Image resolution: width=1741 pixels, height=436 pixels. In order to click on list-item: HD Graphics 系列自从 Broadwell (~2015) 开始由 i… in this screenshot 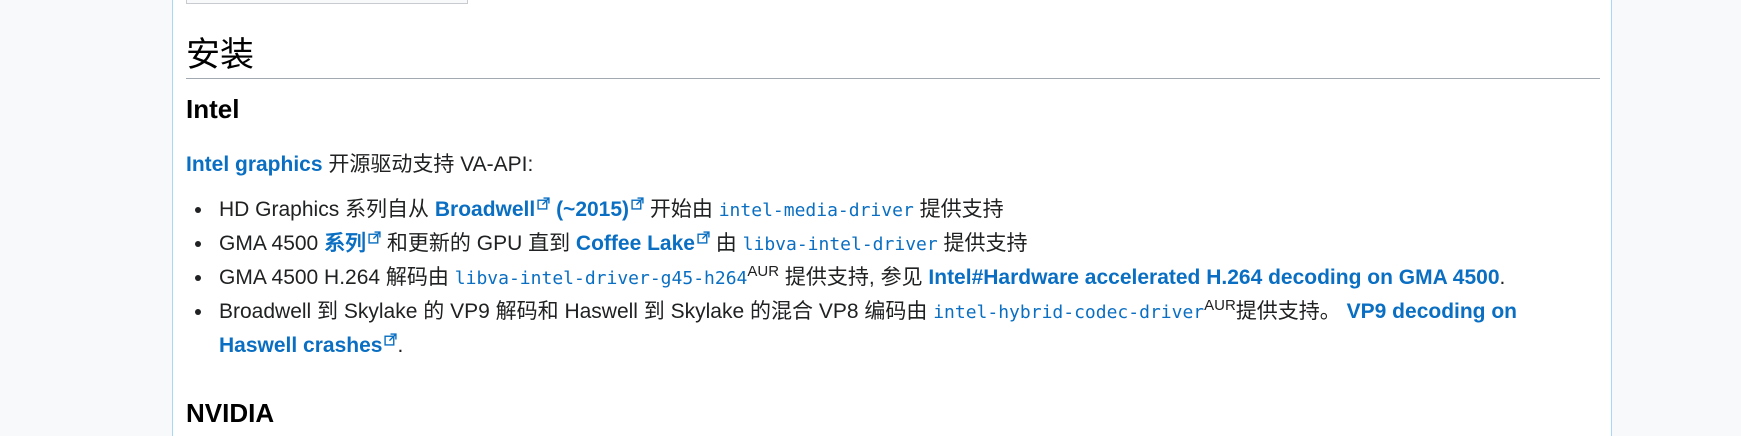, I will do `click(897, 210)`.